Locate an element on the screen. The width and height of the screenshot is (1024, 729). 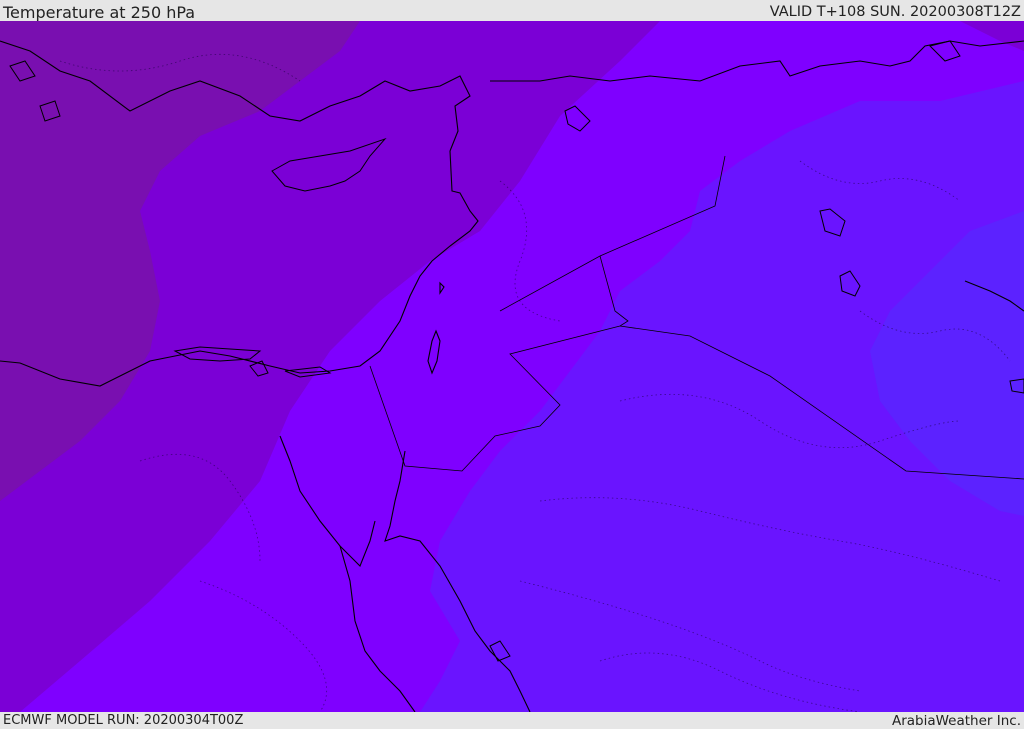
valid-time: VALID T+108 SUN. 20200308T12Z is located at coordinates (895, 12).